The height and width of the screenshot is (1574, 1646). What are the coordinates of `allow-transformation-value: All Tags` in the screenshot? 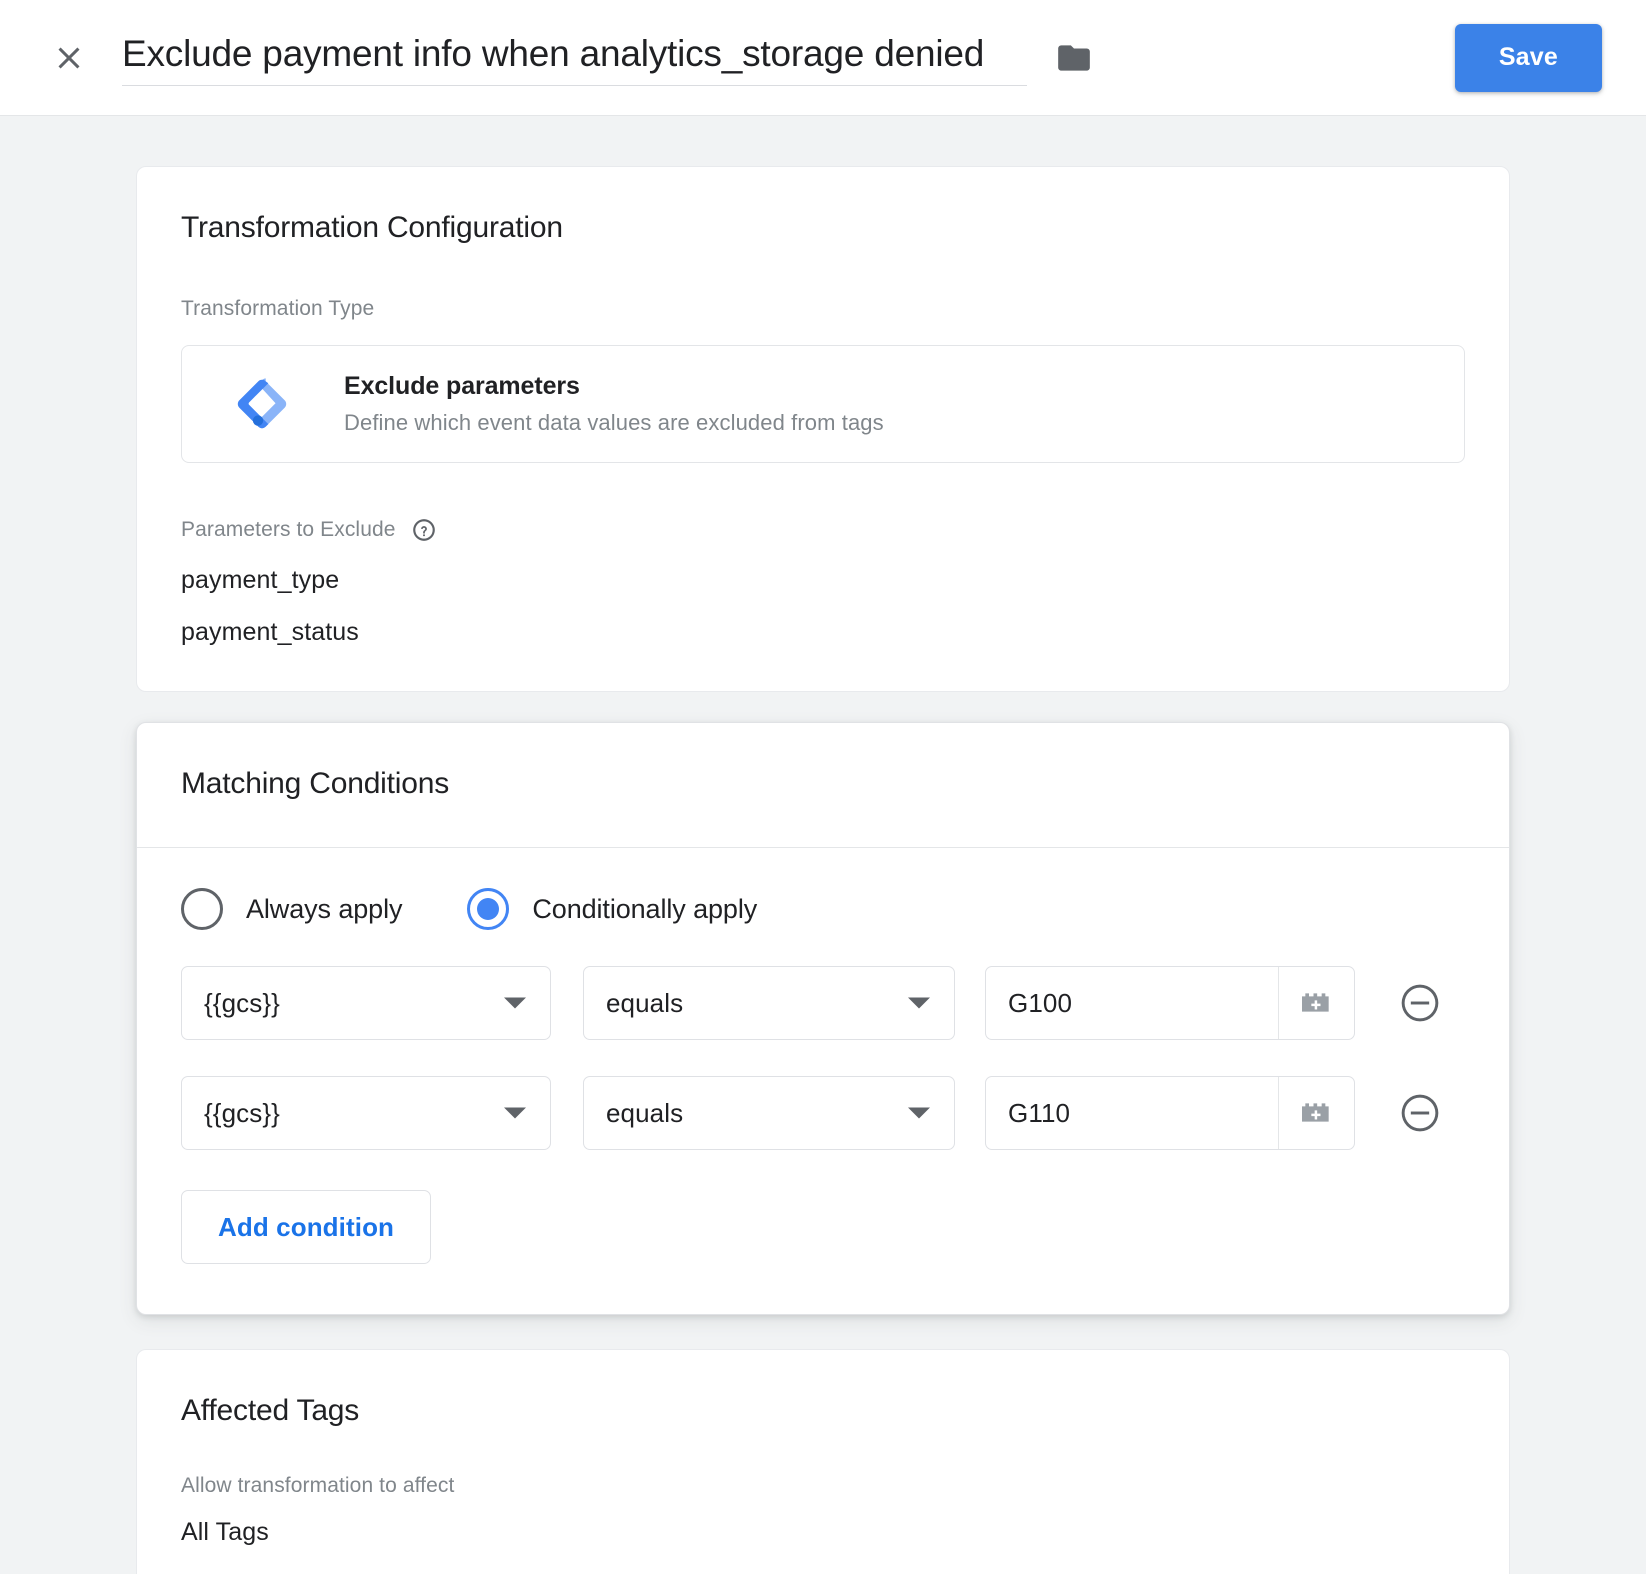 It's located at (225, 1532).